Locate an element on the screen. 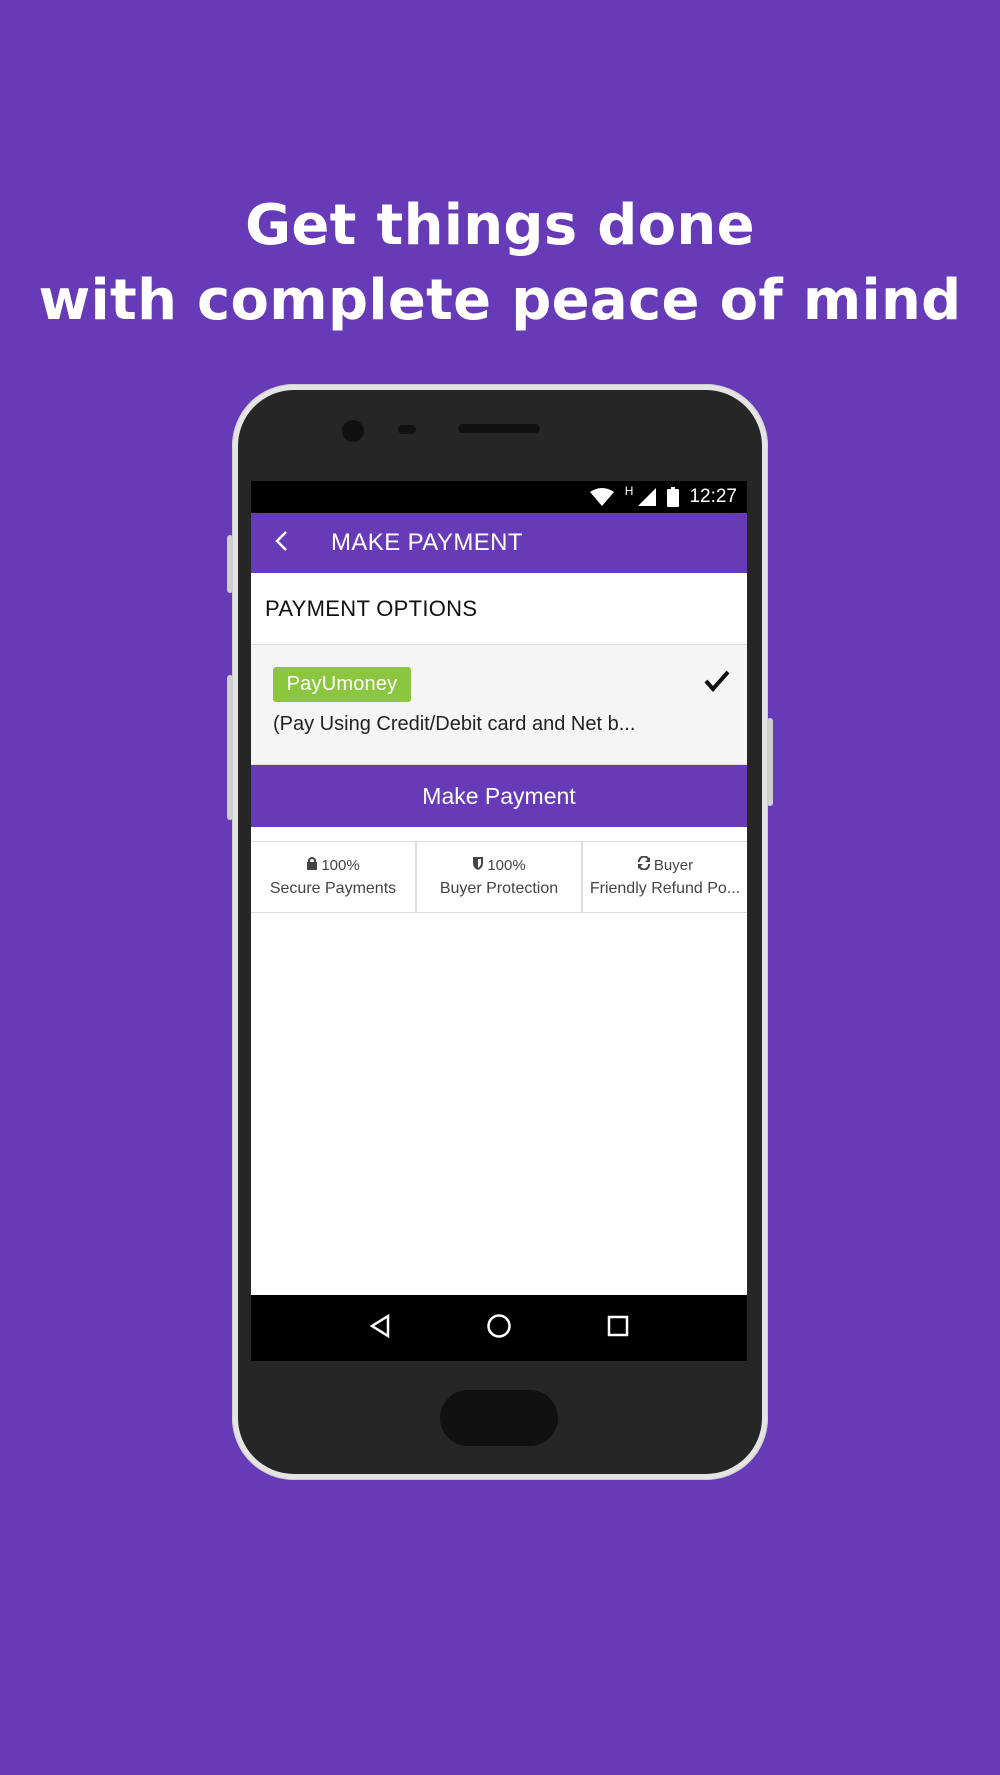 Image resolution: width=1000 pixels, height=1775 pixels. payment-options-heading: PAYMENT OPTIONS is located at coordinates (499, 609).